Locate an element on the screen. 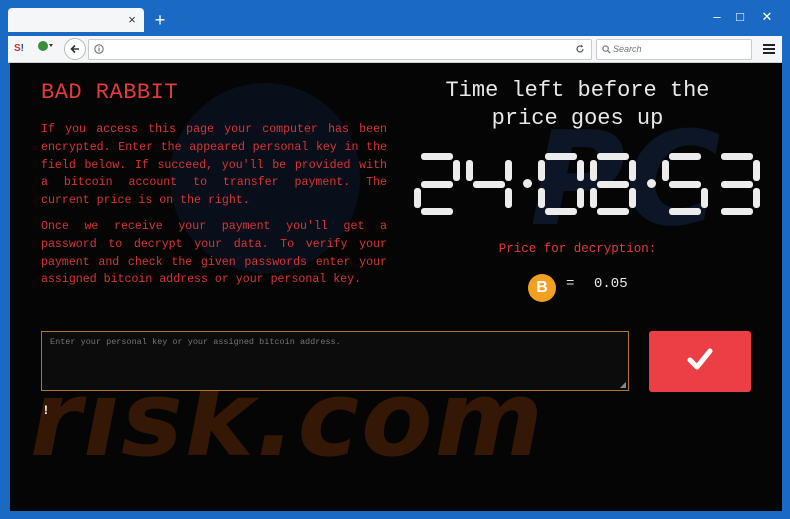  navigation-toolbar: S! is located at coordinates (395, 49).